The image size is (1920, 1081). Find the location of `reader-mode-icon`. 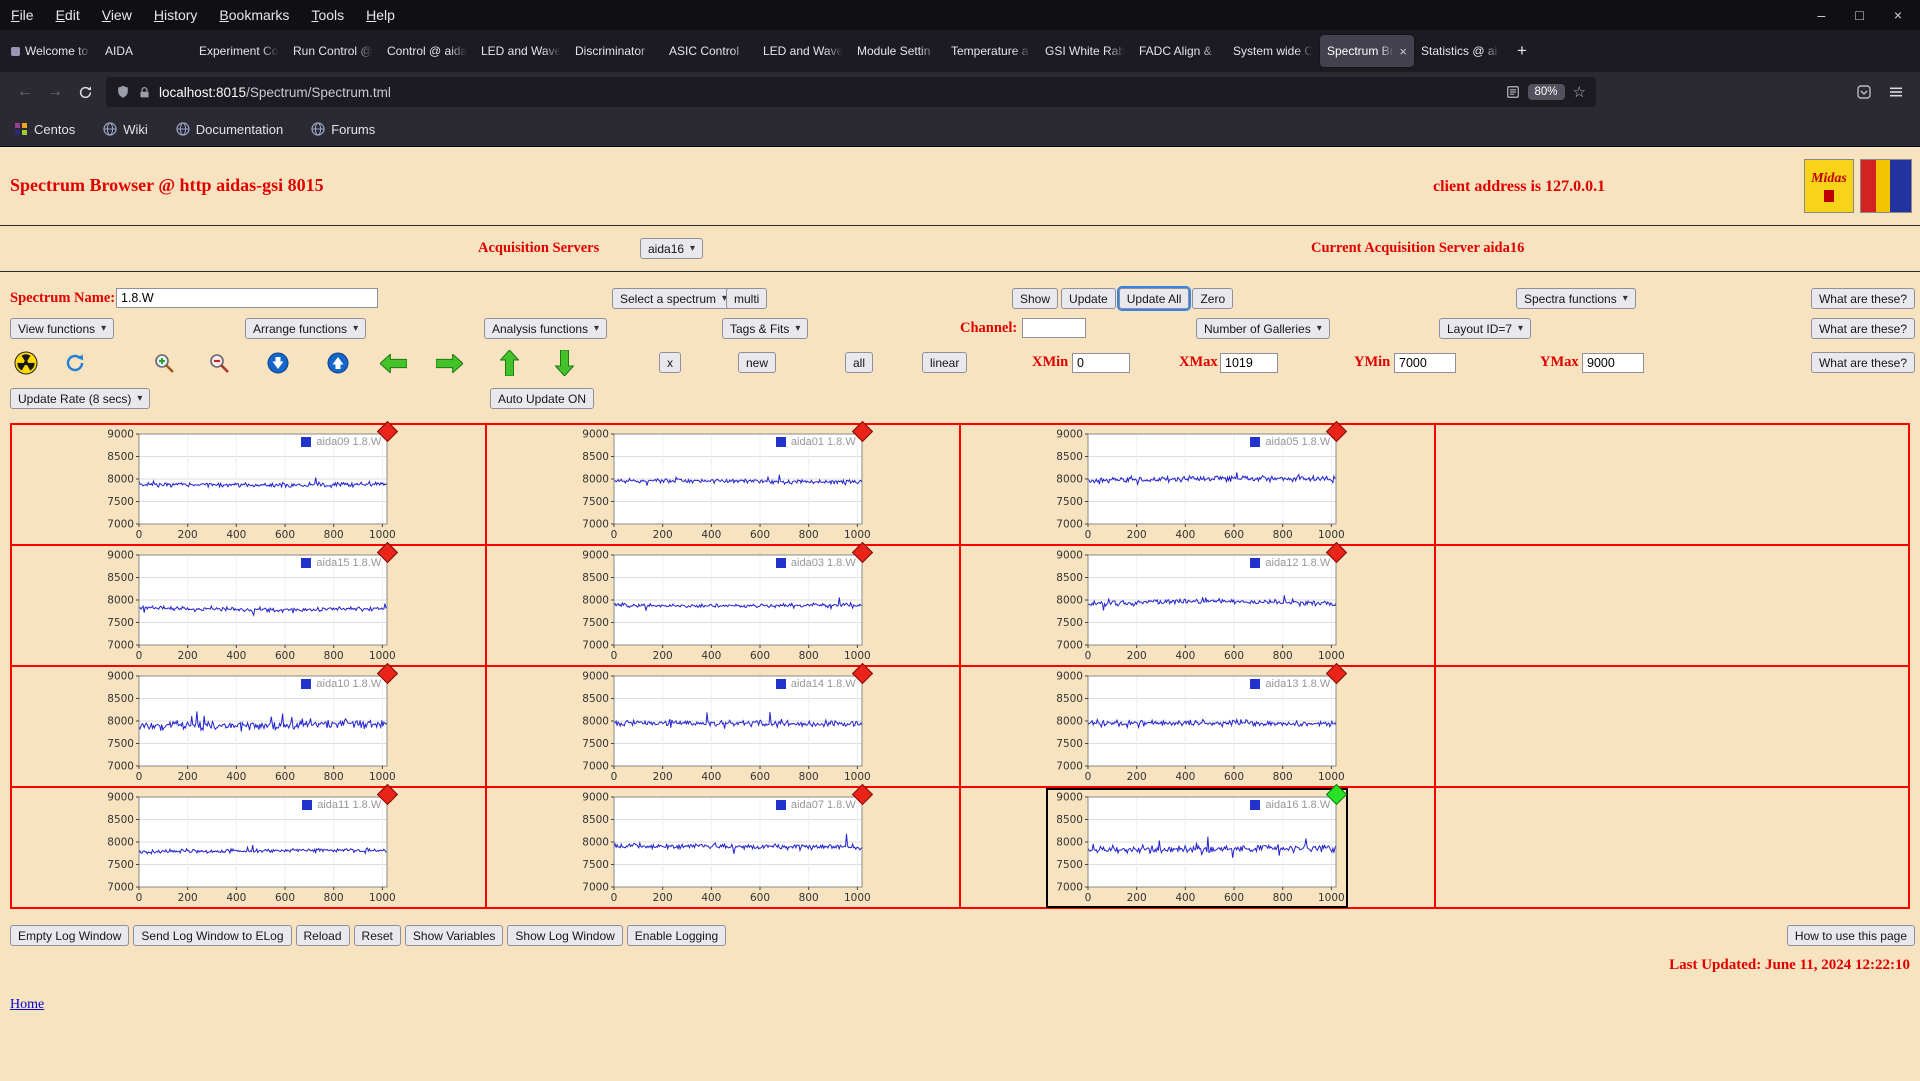

reader-mode-icon is located at coordinates (1513, 92).